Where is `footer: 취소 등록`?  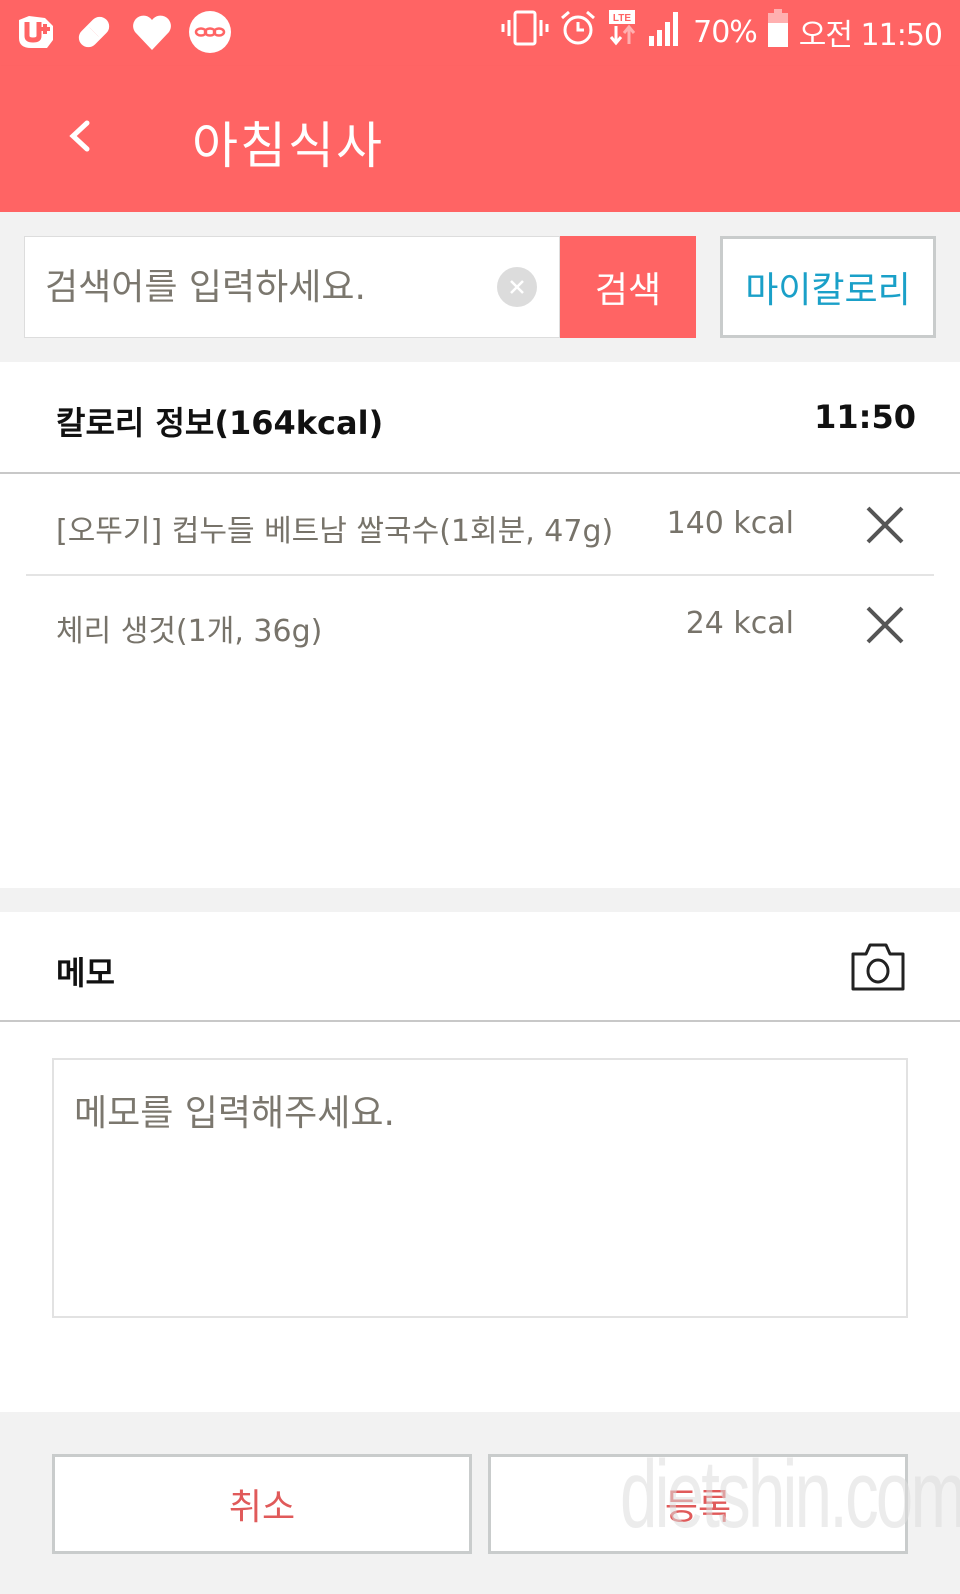 footer: 취소 등록 is located at coordinates (480, 1503).